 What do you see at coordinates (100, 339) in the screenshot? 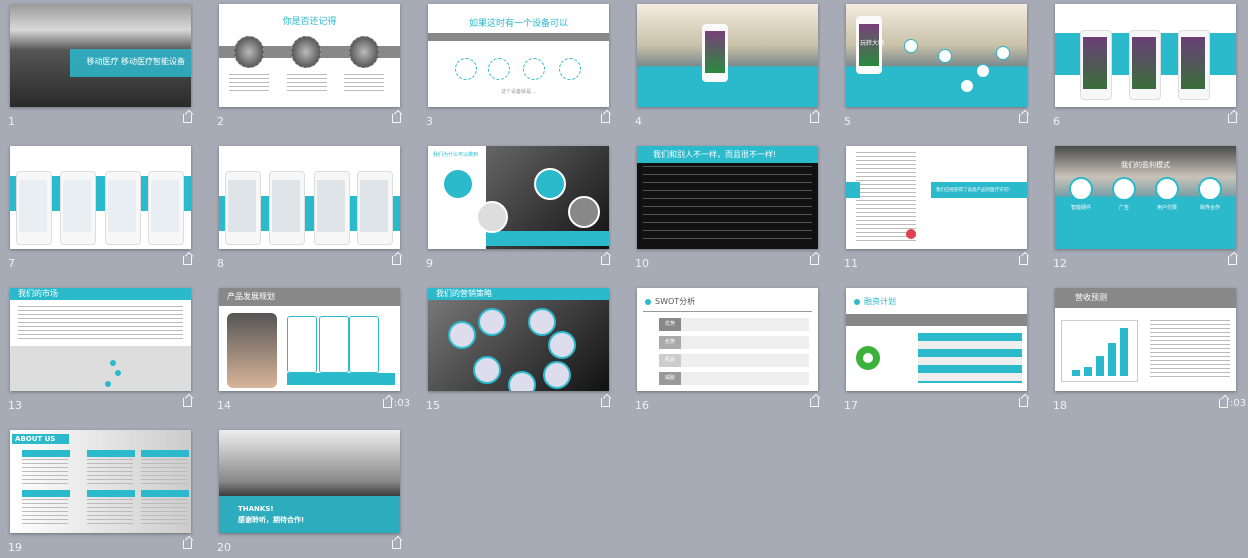
I see `slide-thumbnail-13: 我们的市场` at bounding box center [100, 339].